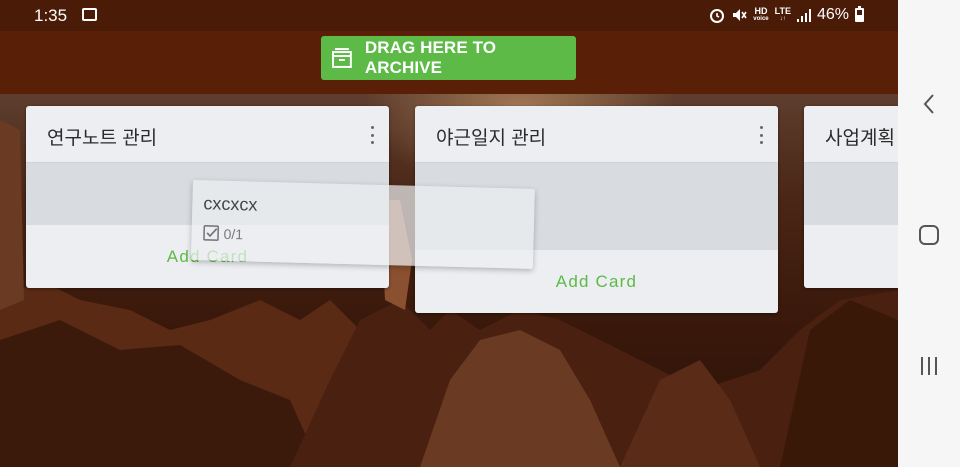 Image resolution: width=960 pixels, height=467 pixels. Describe the element at coordinates (233, 233) in the screenshot. I see `checklist-count: 0/1` at that location.